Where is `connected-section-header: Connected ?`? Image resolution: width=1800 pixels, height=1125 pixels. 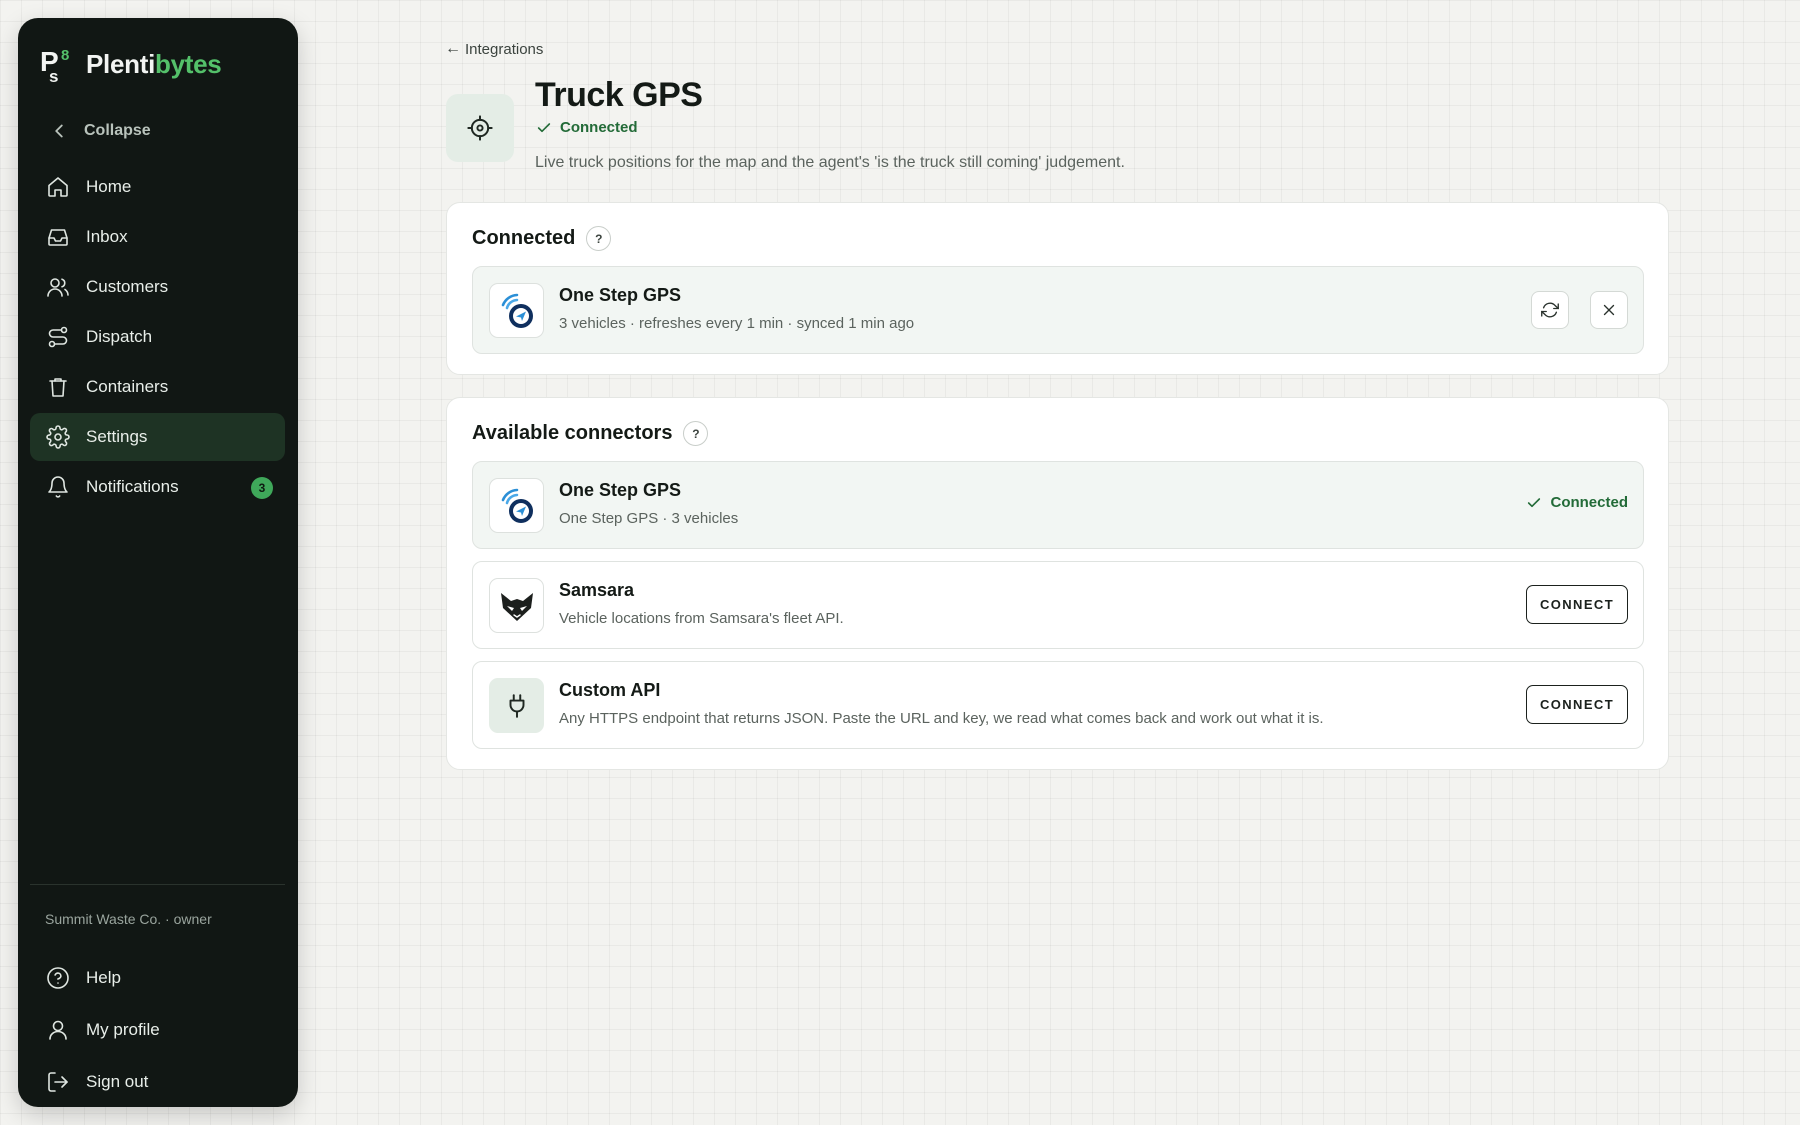
connected-section-header: Connected ? is located at coordinates (542, 238).